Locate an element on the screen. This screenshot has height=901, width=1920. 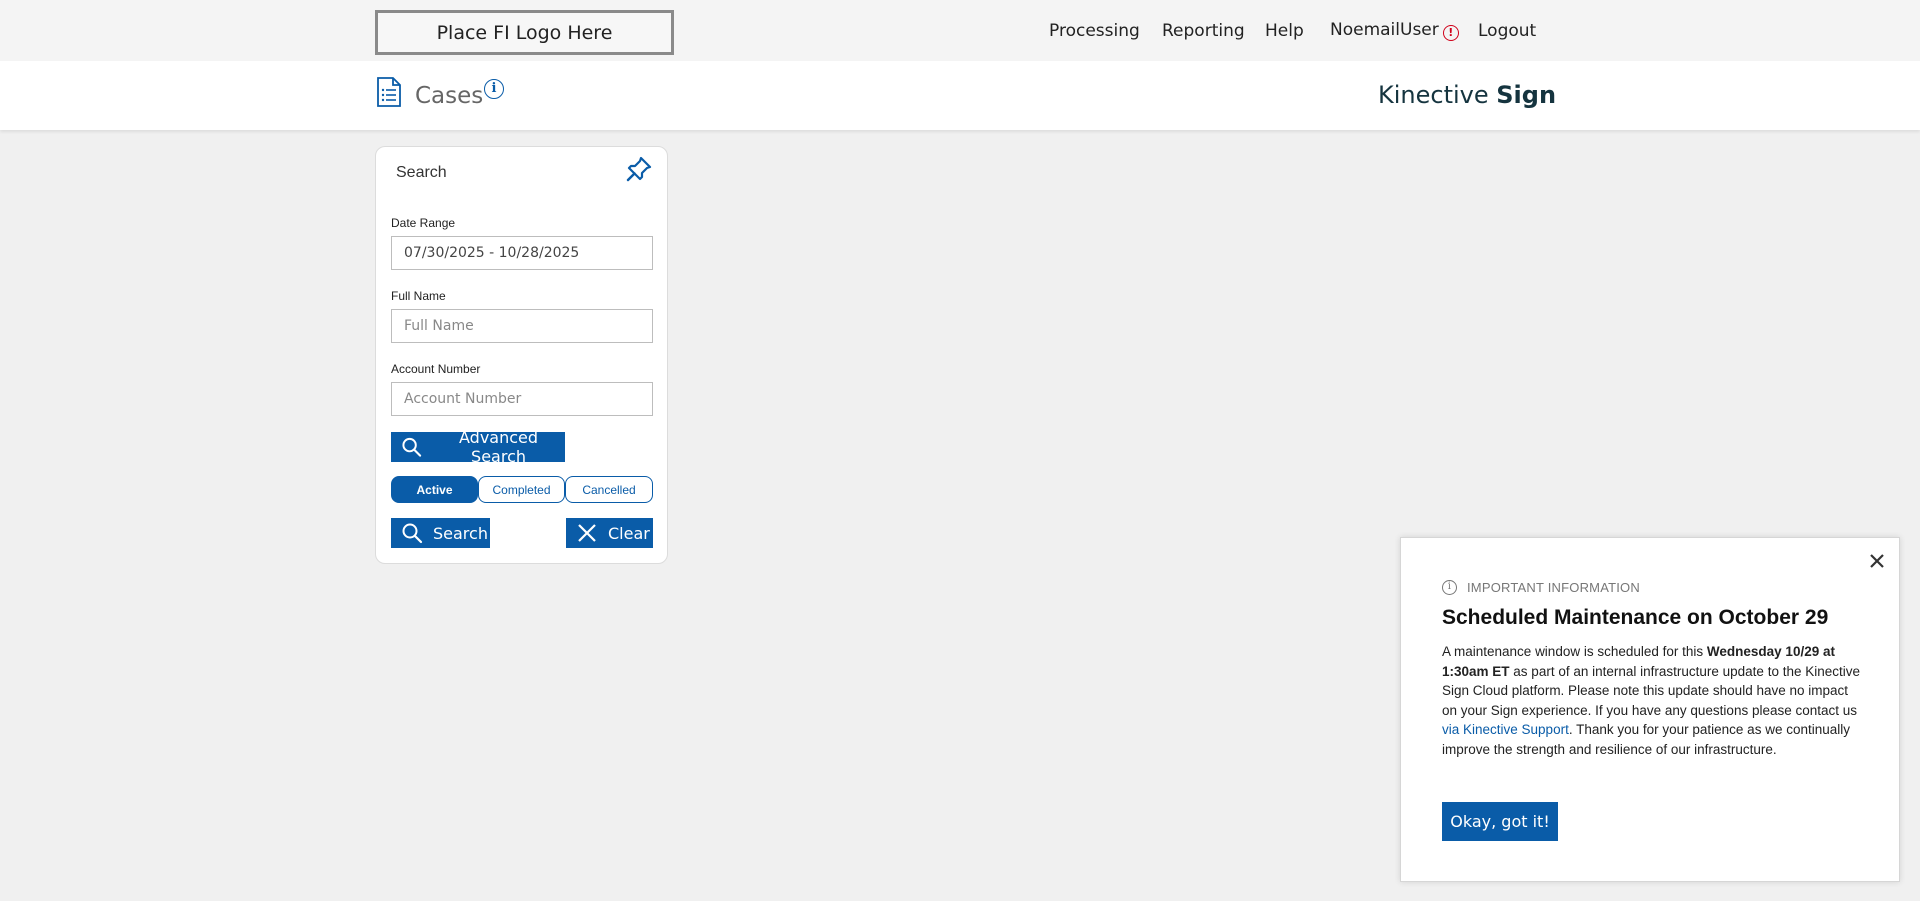
notice-kicker: i IMPORTANT INFORMATION is located at coordinates (1541, 587).